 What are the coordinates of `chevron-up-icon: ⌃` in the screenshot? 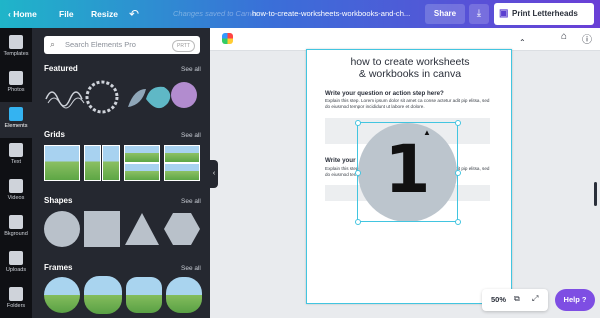 It's located at (522, 42).